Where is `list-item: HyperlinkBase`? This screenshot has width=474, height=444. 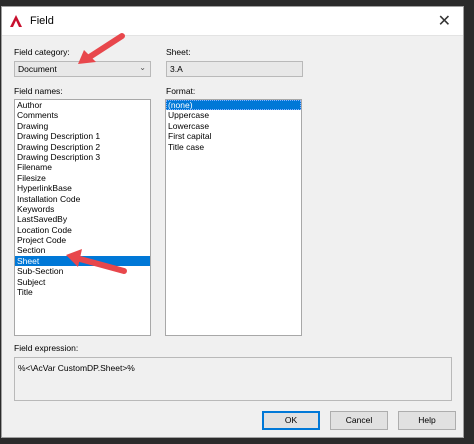
list-item: HyperlinkBase is located at coordinates (82, 188).